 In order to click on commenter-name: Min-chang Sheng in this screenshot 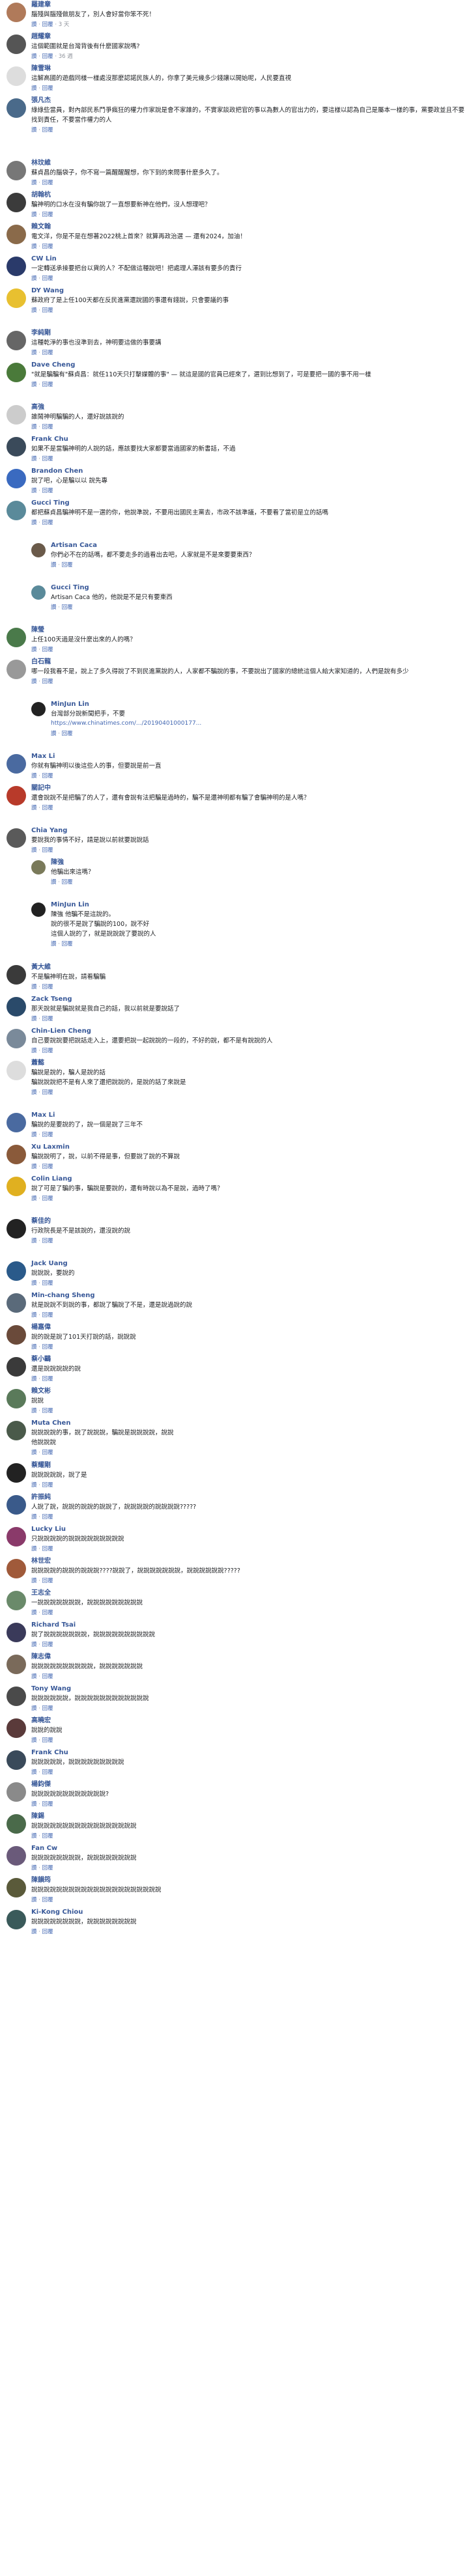, I will do `click(63, 1296)`.